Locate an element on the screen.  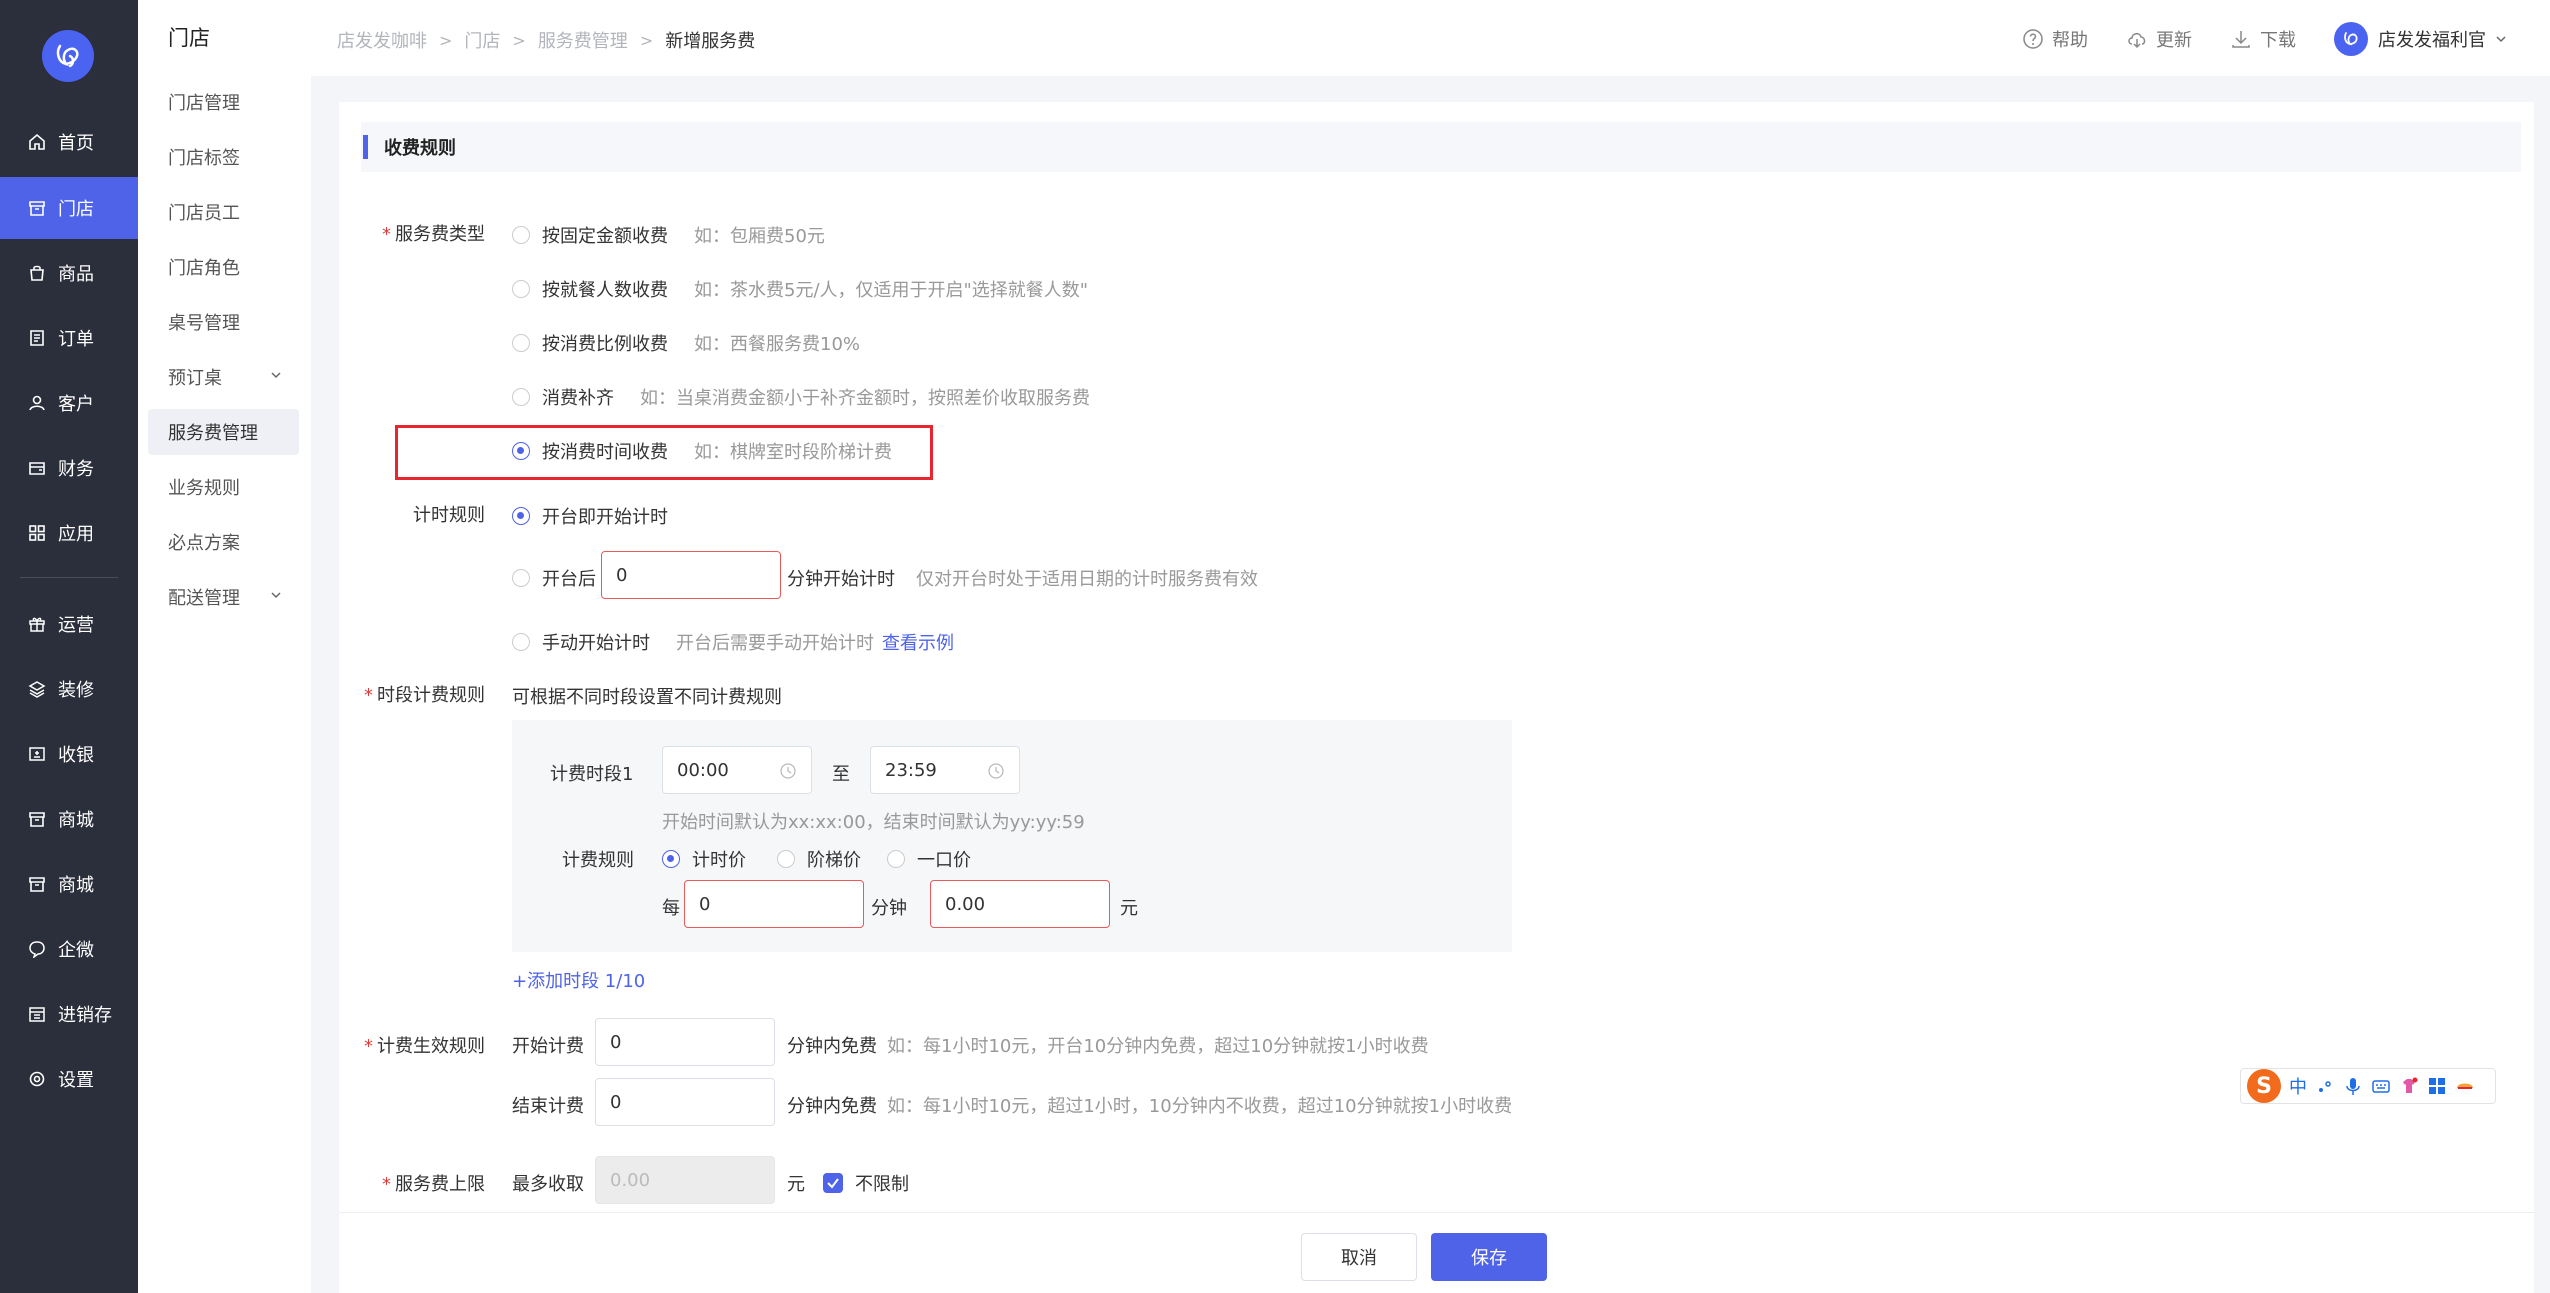
service-type-percentage: 按消费比例收费 如：西餐服务费10% is located at coordinates (686, 343).